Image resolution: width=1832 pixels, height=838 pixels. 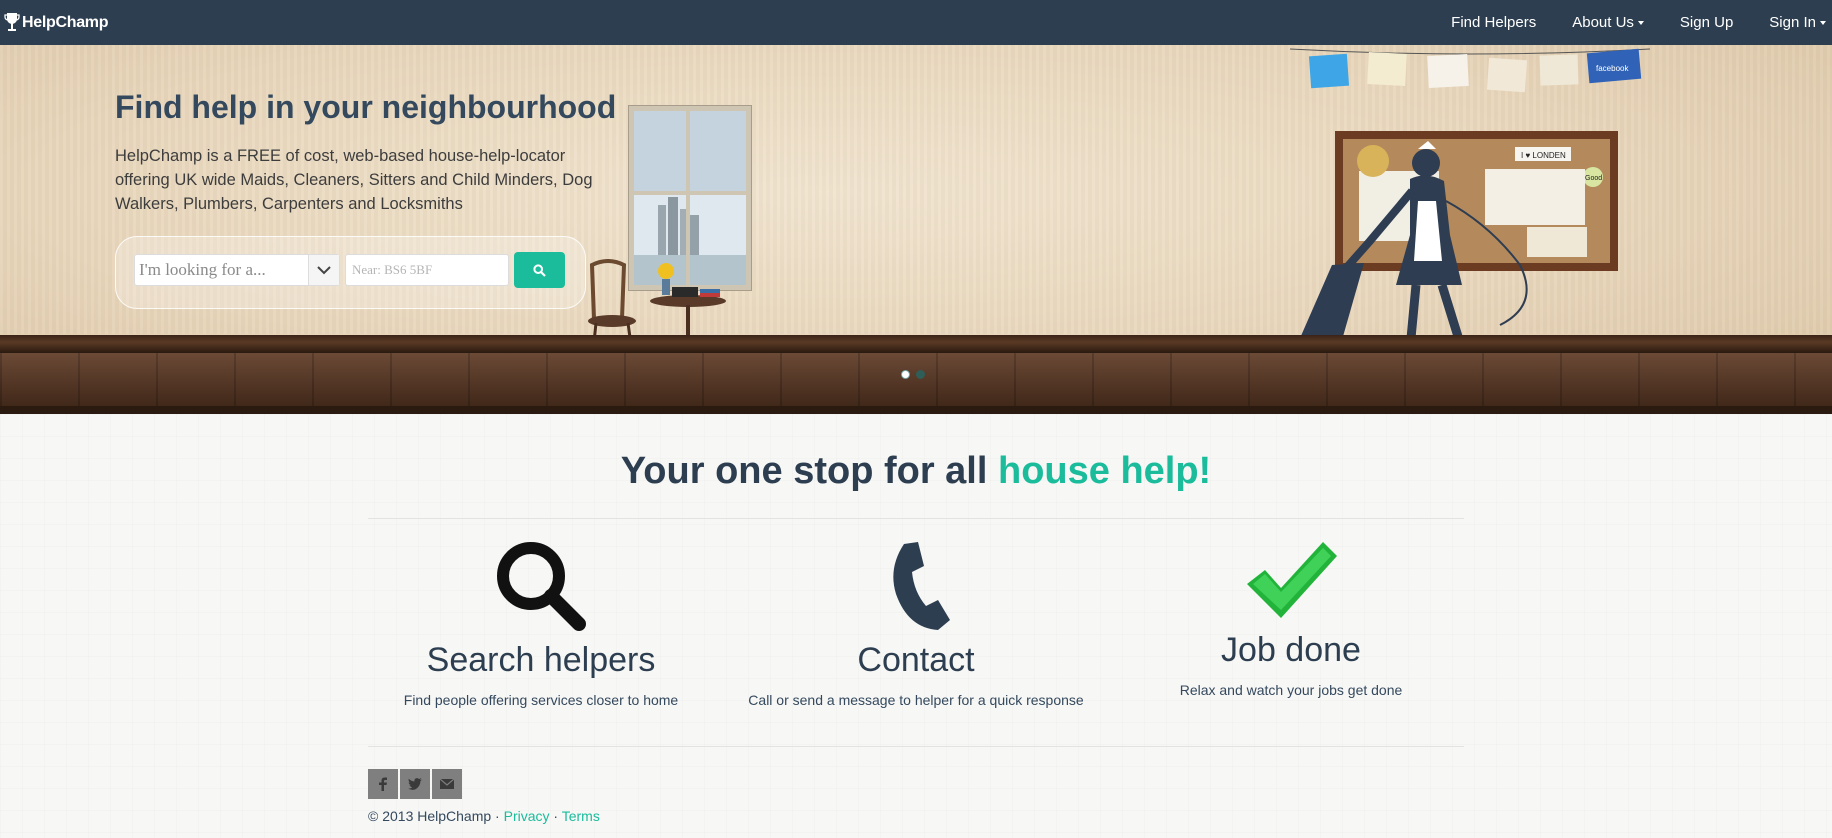 I want to click on trophy-icon, so click(x=12, y=21).